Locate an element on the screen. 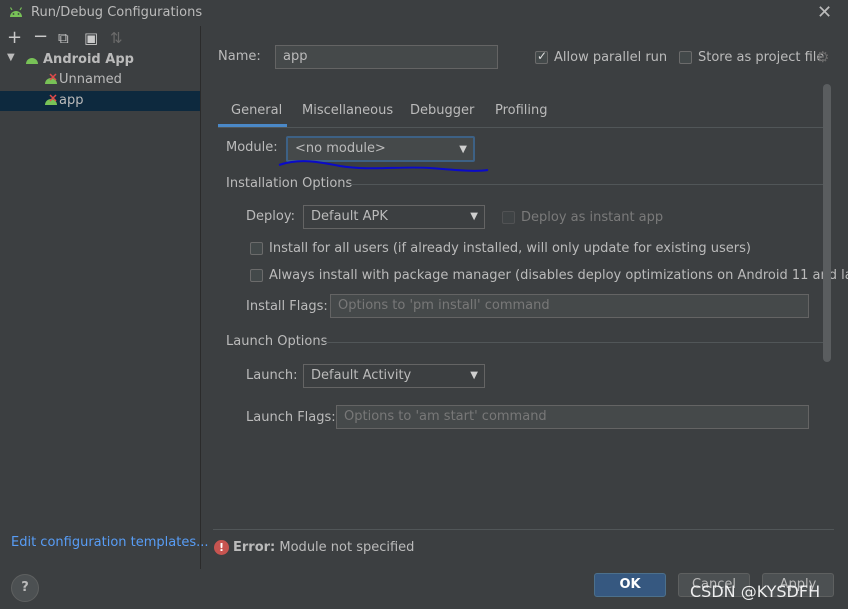 The height and width of the screenshot is (609, 848). install-flags-input: Options to 'pm install' command is located at coordinates (569, 306).